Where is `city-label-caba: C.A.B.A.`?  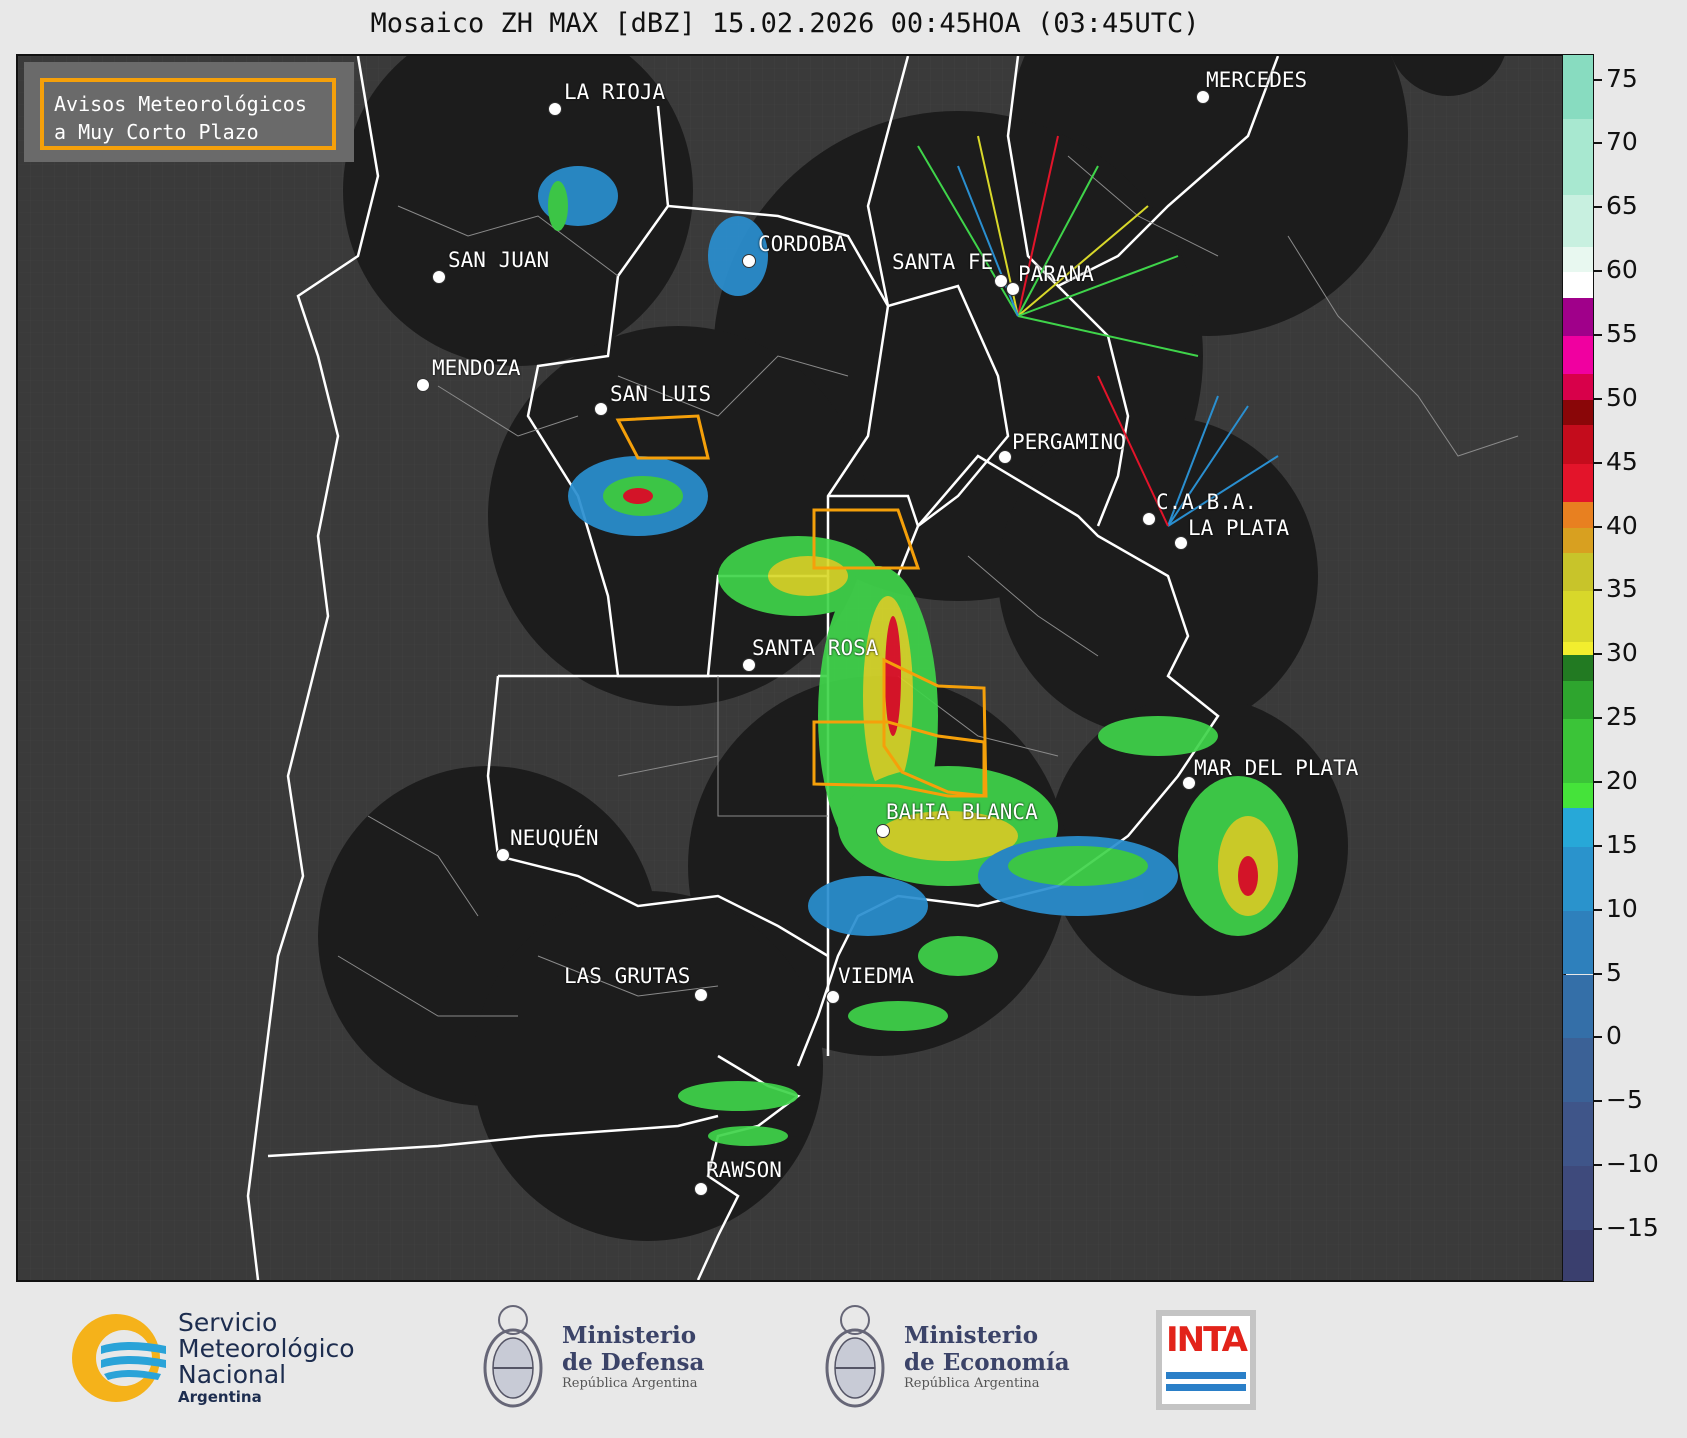
city-label-caba: C.A.B.A. is located at coordinates (1207, 502).